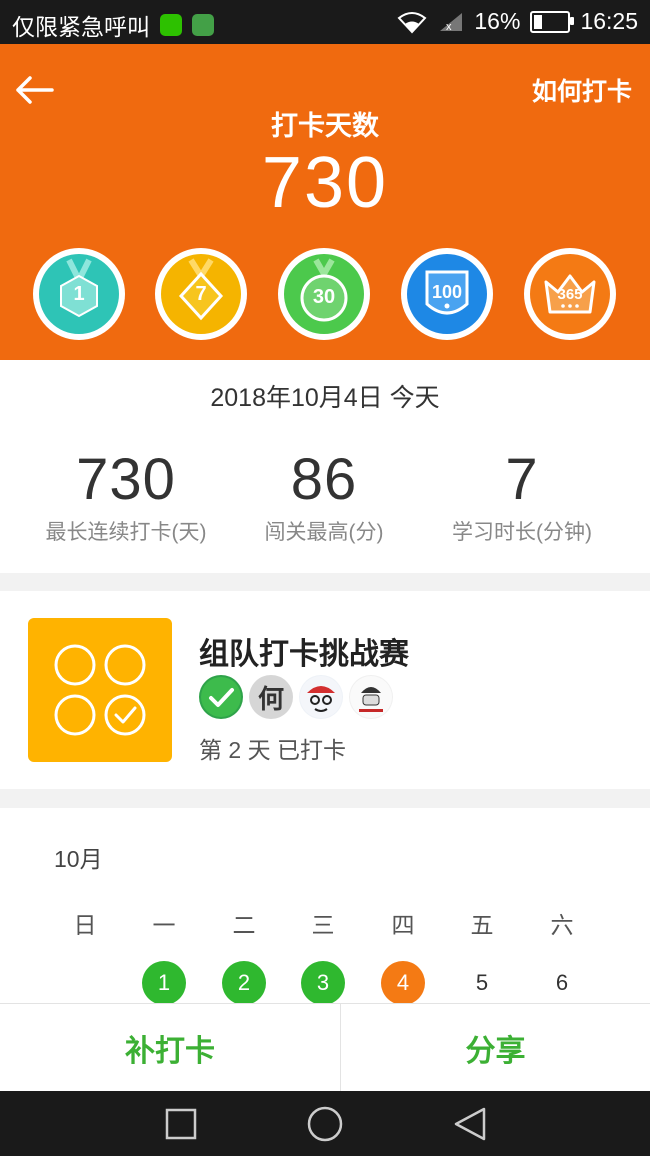  Describe the element at coordinates (203, 25) in the screenshot. I see `shield-icon` at that location.